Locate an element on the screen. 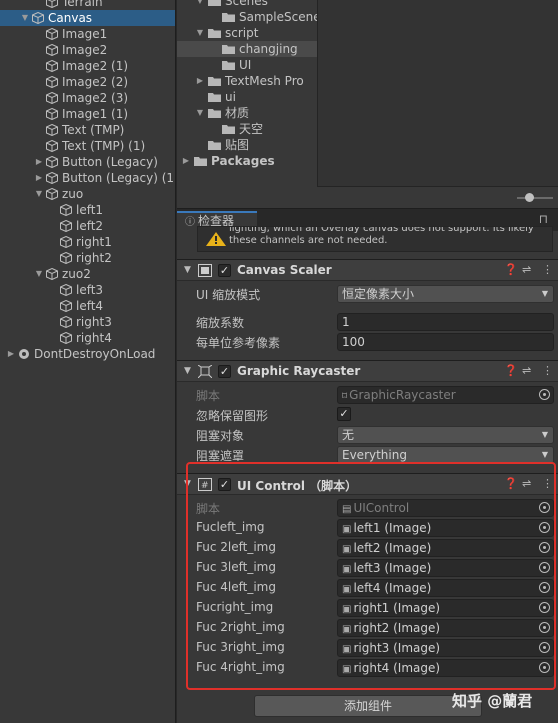 The image size is (558, 723). object-reference-field: ▣ left2 (Image) is located at coordinates (445, 548).